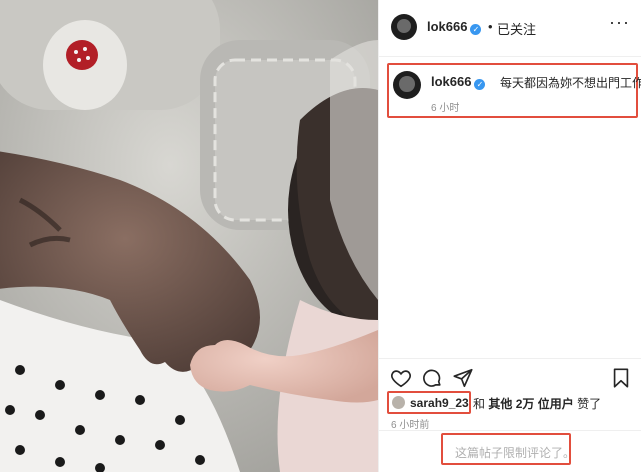 This screenshot has height=473, width=641. I want to click on author-username: lok666 ✓, so click(454, 27).